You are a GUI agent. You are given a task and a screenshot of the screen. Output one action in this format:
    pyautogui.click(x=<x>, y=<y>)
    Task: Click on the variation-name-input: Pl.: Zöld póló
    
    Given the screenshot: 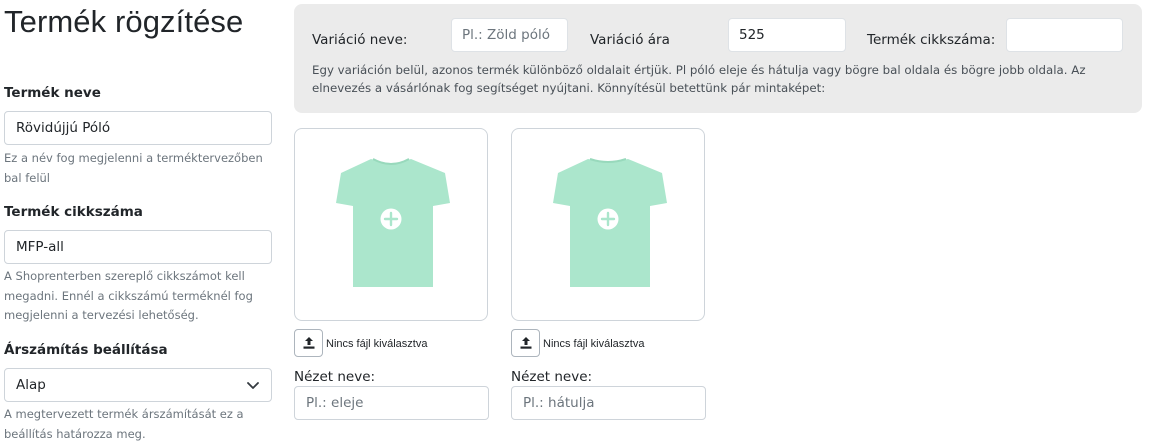 What is the action you would take?
    pyautogui.click(x=509, y=35)
    